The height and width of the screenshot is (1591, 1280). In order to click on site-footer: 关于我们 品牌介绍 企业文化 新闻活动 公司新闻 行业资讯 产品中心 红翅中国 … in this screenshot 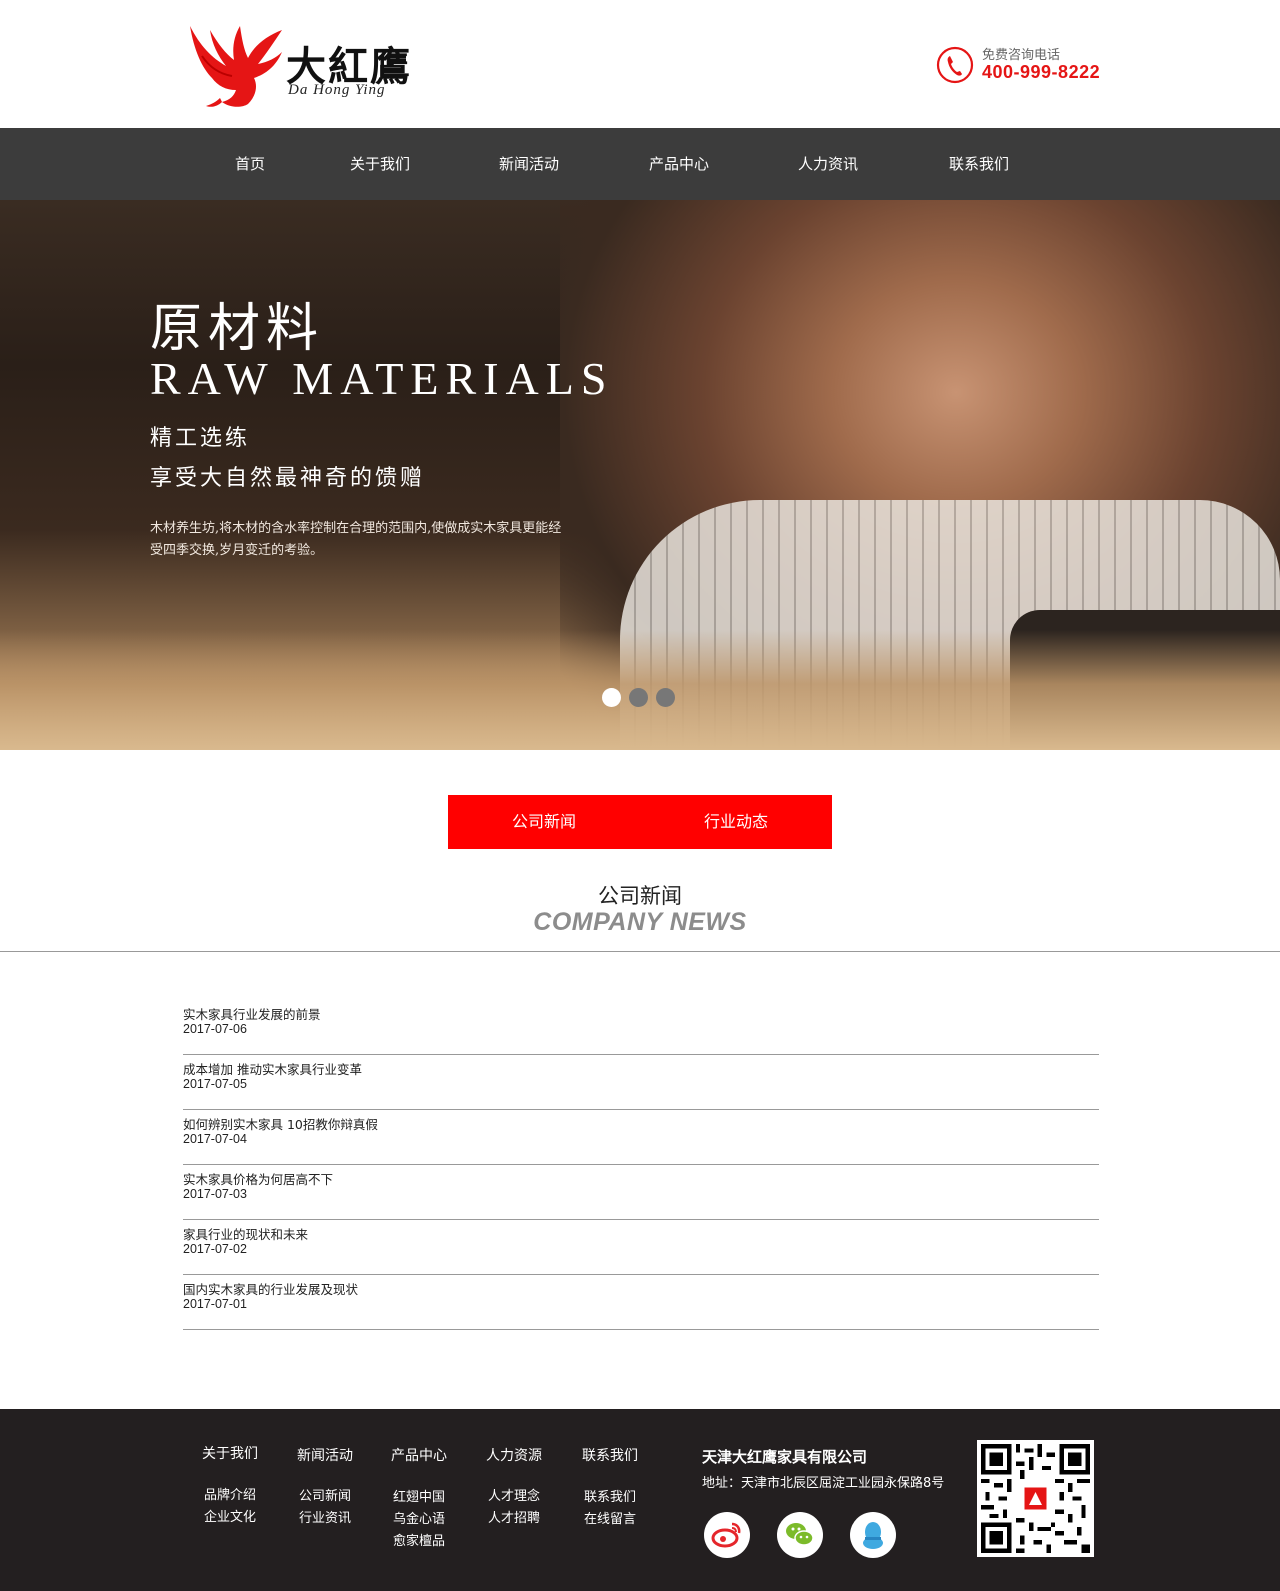, I will do `click(640, 1500)`.